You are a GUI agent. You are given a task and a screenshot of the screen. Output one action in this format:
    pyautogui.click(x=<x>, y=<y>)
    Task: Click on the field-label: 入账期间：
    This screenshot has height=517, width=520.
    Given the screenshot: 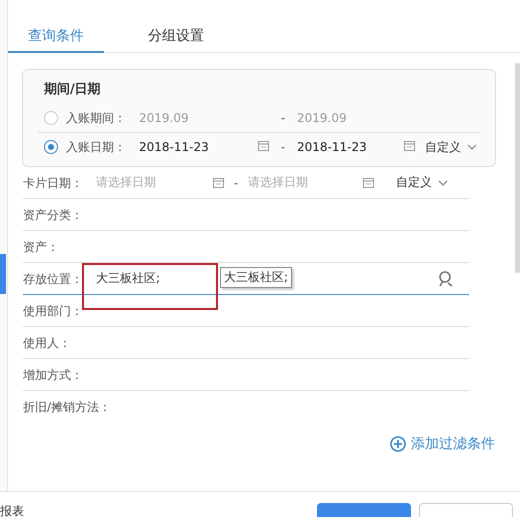 What is the action you would take?
    pyautogui.click(x=96, y=118)
    